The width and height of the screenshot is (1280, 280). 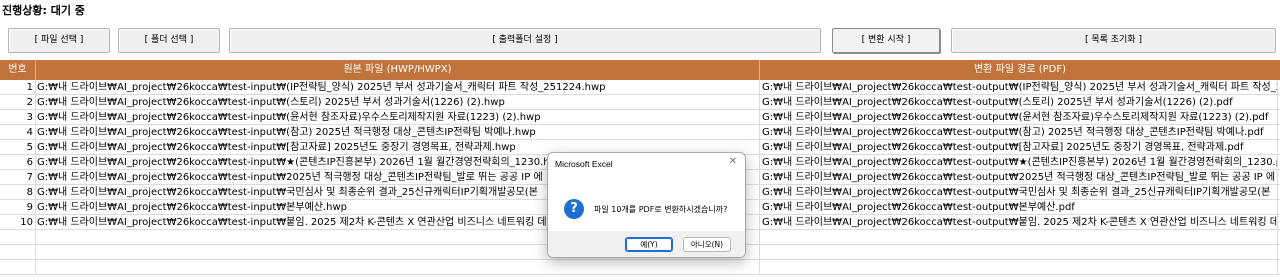 I want to click on no-button: 아니오(N), so click(x=707, y=244).